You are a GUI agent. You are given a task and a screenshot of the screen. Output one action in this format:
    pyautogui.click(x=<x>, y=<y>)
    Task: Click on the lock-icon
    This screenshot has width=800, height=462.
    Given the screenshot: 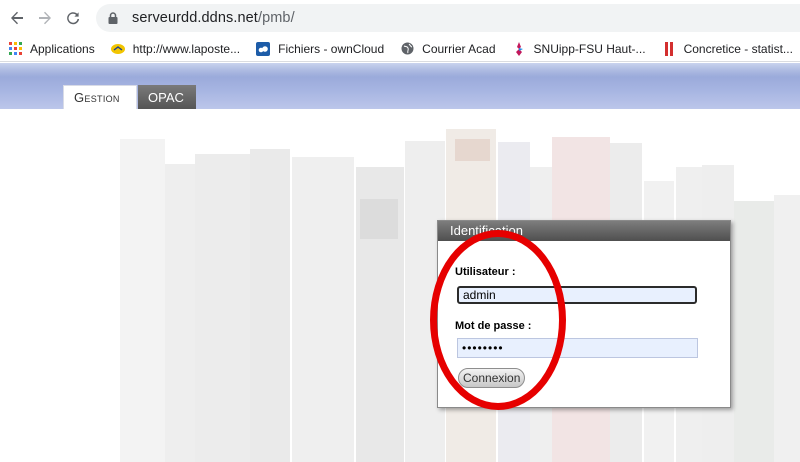 What is the action you would take?
    pyautogui.click(x=113, y=18)
    